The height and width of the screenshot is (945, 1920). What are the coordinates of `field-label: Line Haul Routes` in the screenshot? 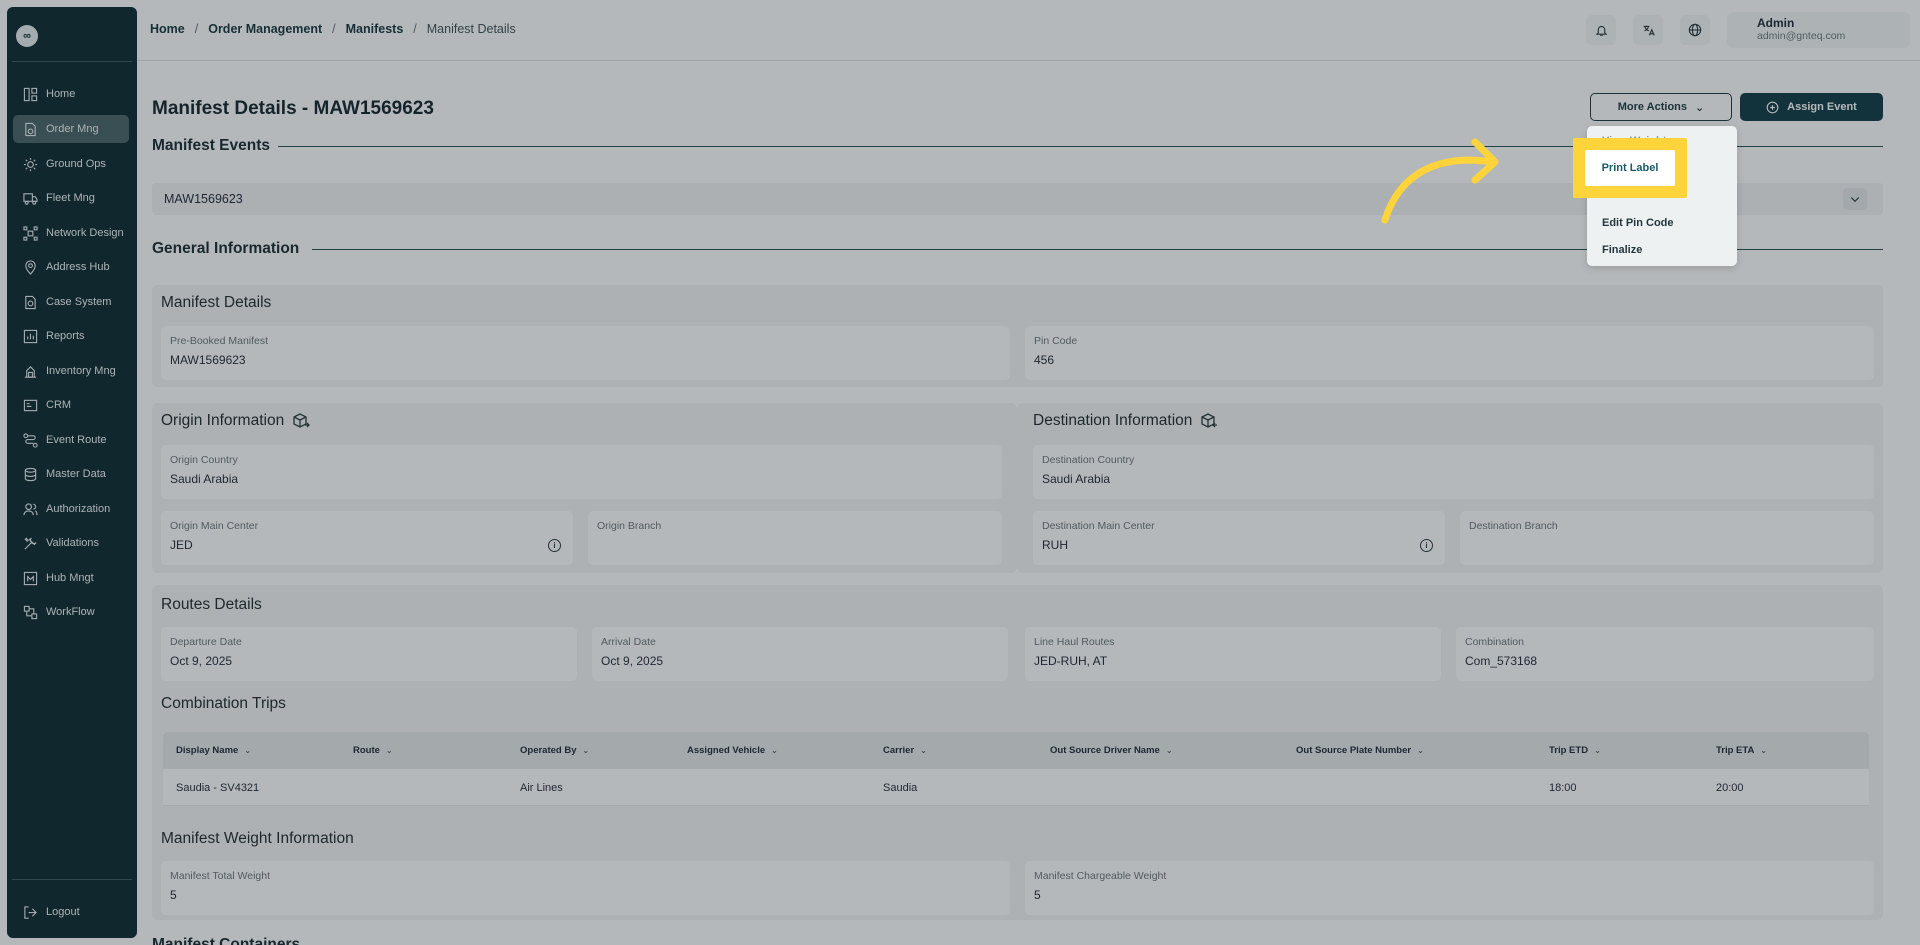 It's located at (1074, 642).